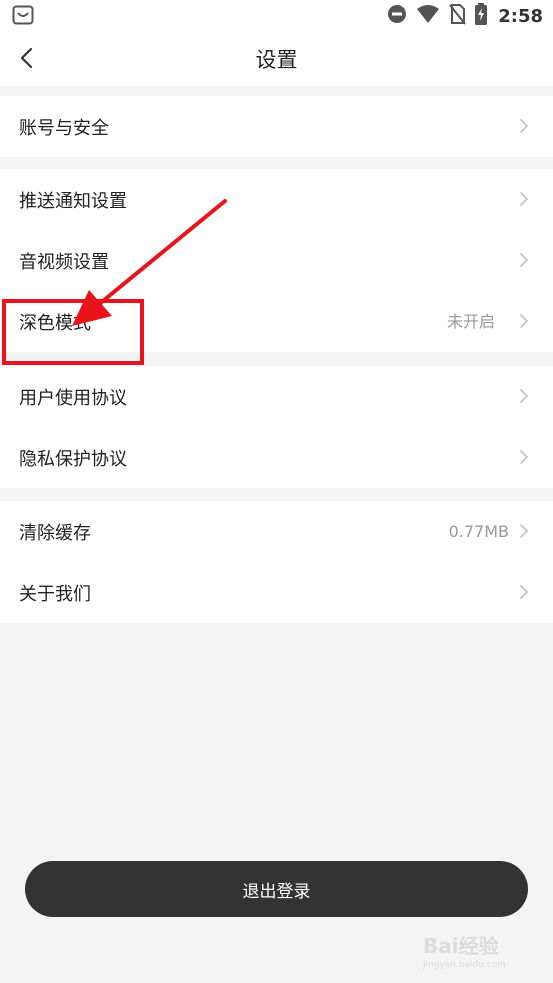  I want to click on nav-header: 设置, so click(276, 58).